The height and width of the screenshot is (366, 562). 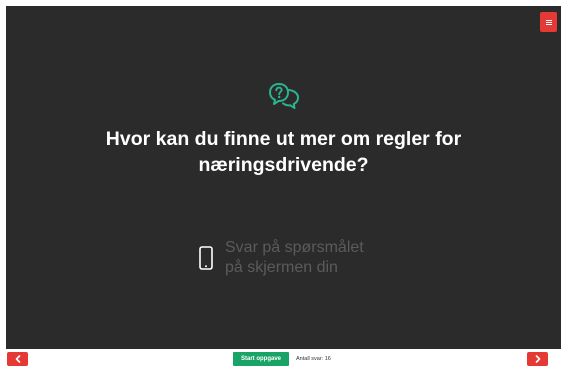 I want to click on previous-slide-button, so click(x=17, y=359).